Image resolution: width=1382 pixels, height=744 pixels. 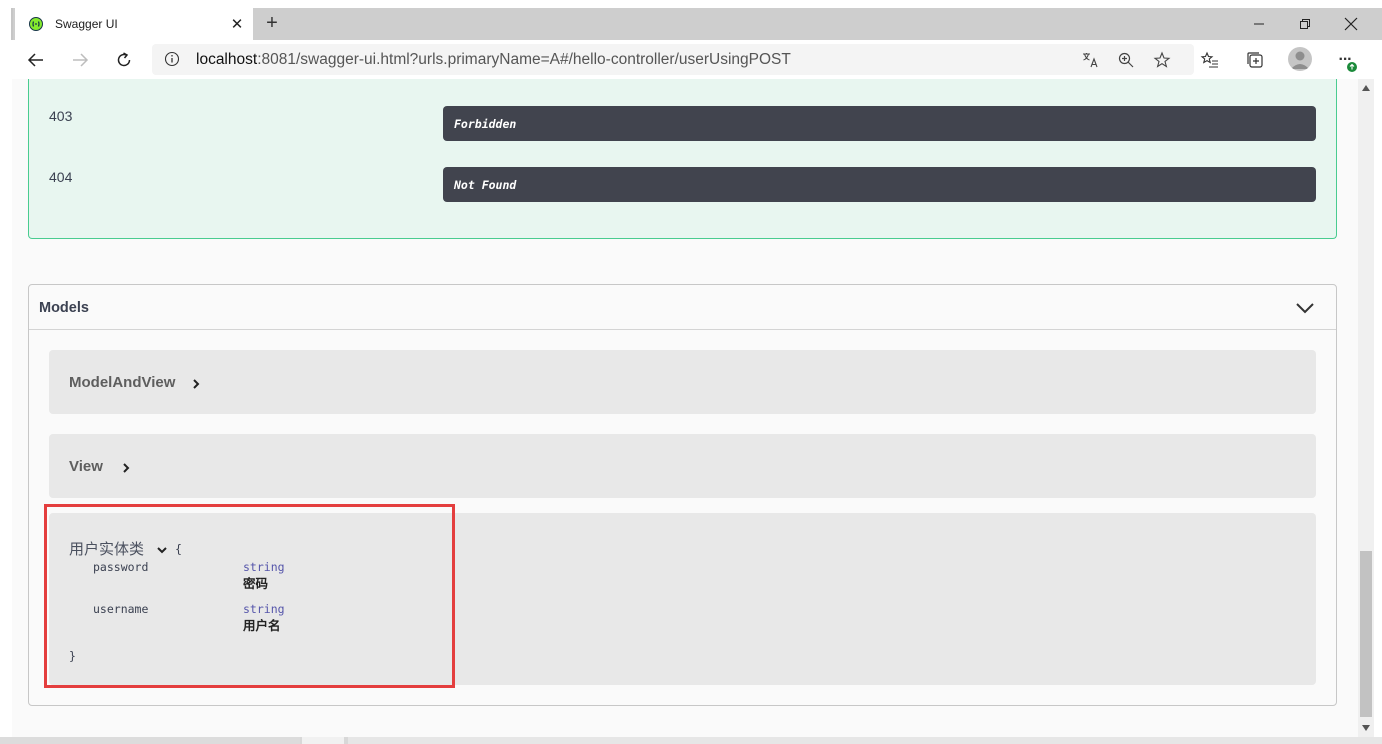 I want to click on model-modelandview: ModelAndView, so click(x=682, y=382).